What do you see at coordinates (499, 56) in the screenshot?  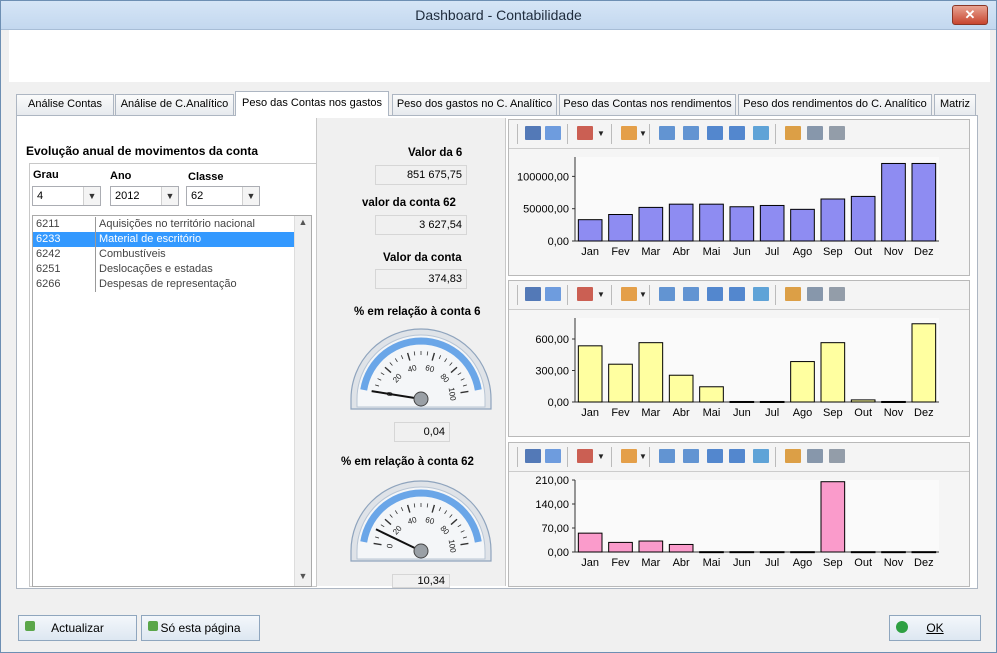 I see `header-area` at bounding box center [499, 56].